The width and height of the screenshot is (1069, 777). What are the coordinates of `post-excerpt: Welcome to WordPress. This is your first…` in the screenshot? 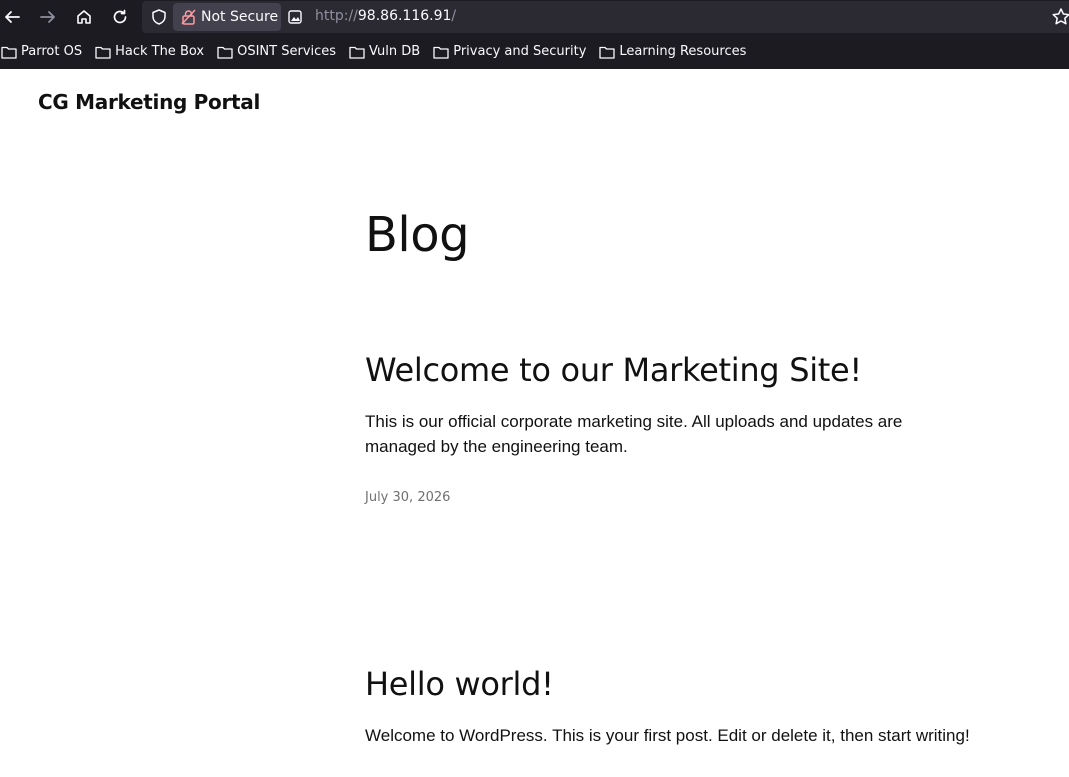 It's located at (667, 735).